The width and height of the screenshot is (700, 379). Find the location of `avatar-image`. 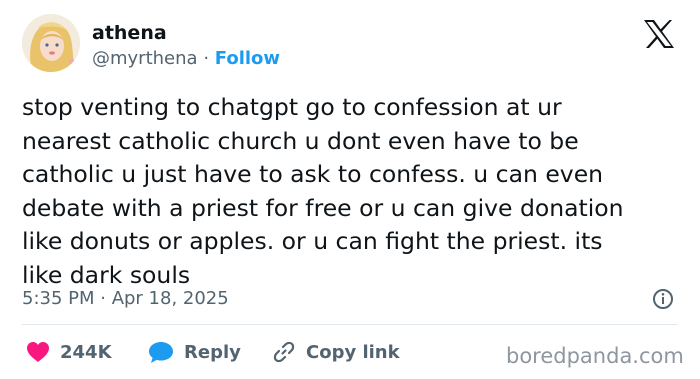

avatar-image is located at coordinates (51, 43).